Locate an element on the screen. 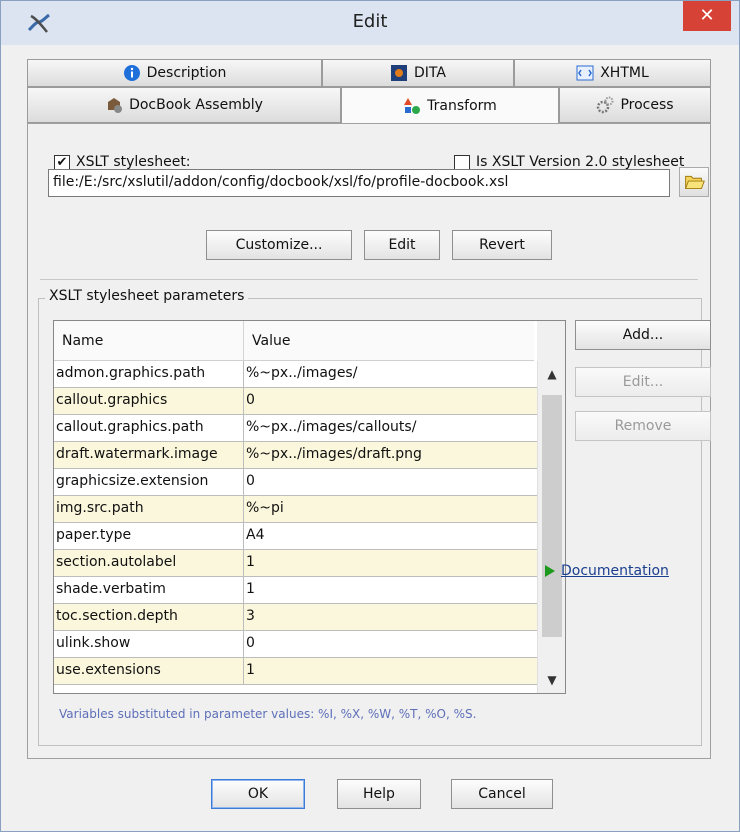 This screenshot has width=740, height=832. close-icon: ✕ is located at coordinates (707, 15).